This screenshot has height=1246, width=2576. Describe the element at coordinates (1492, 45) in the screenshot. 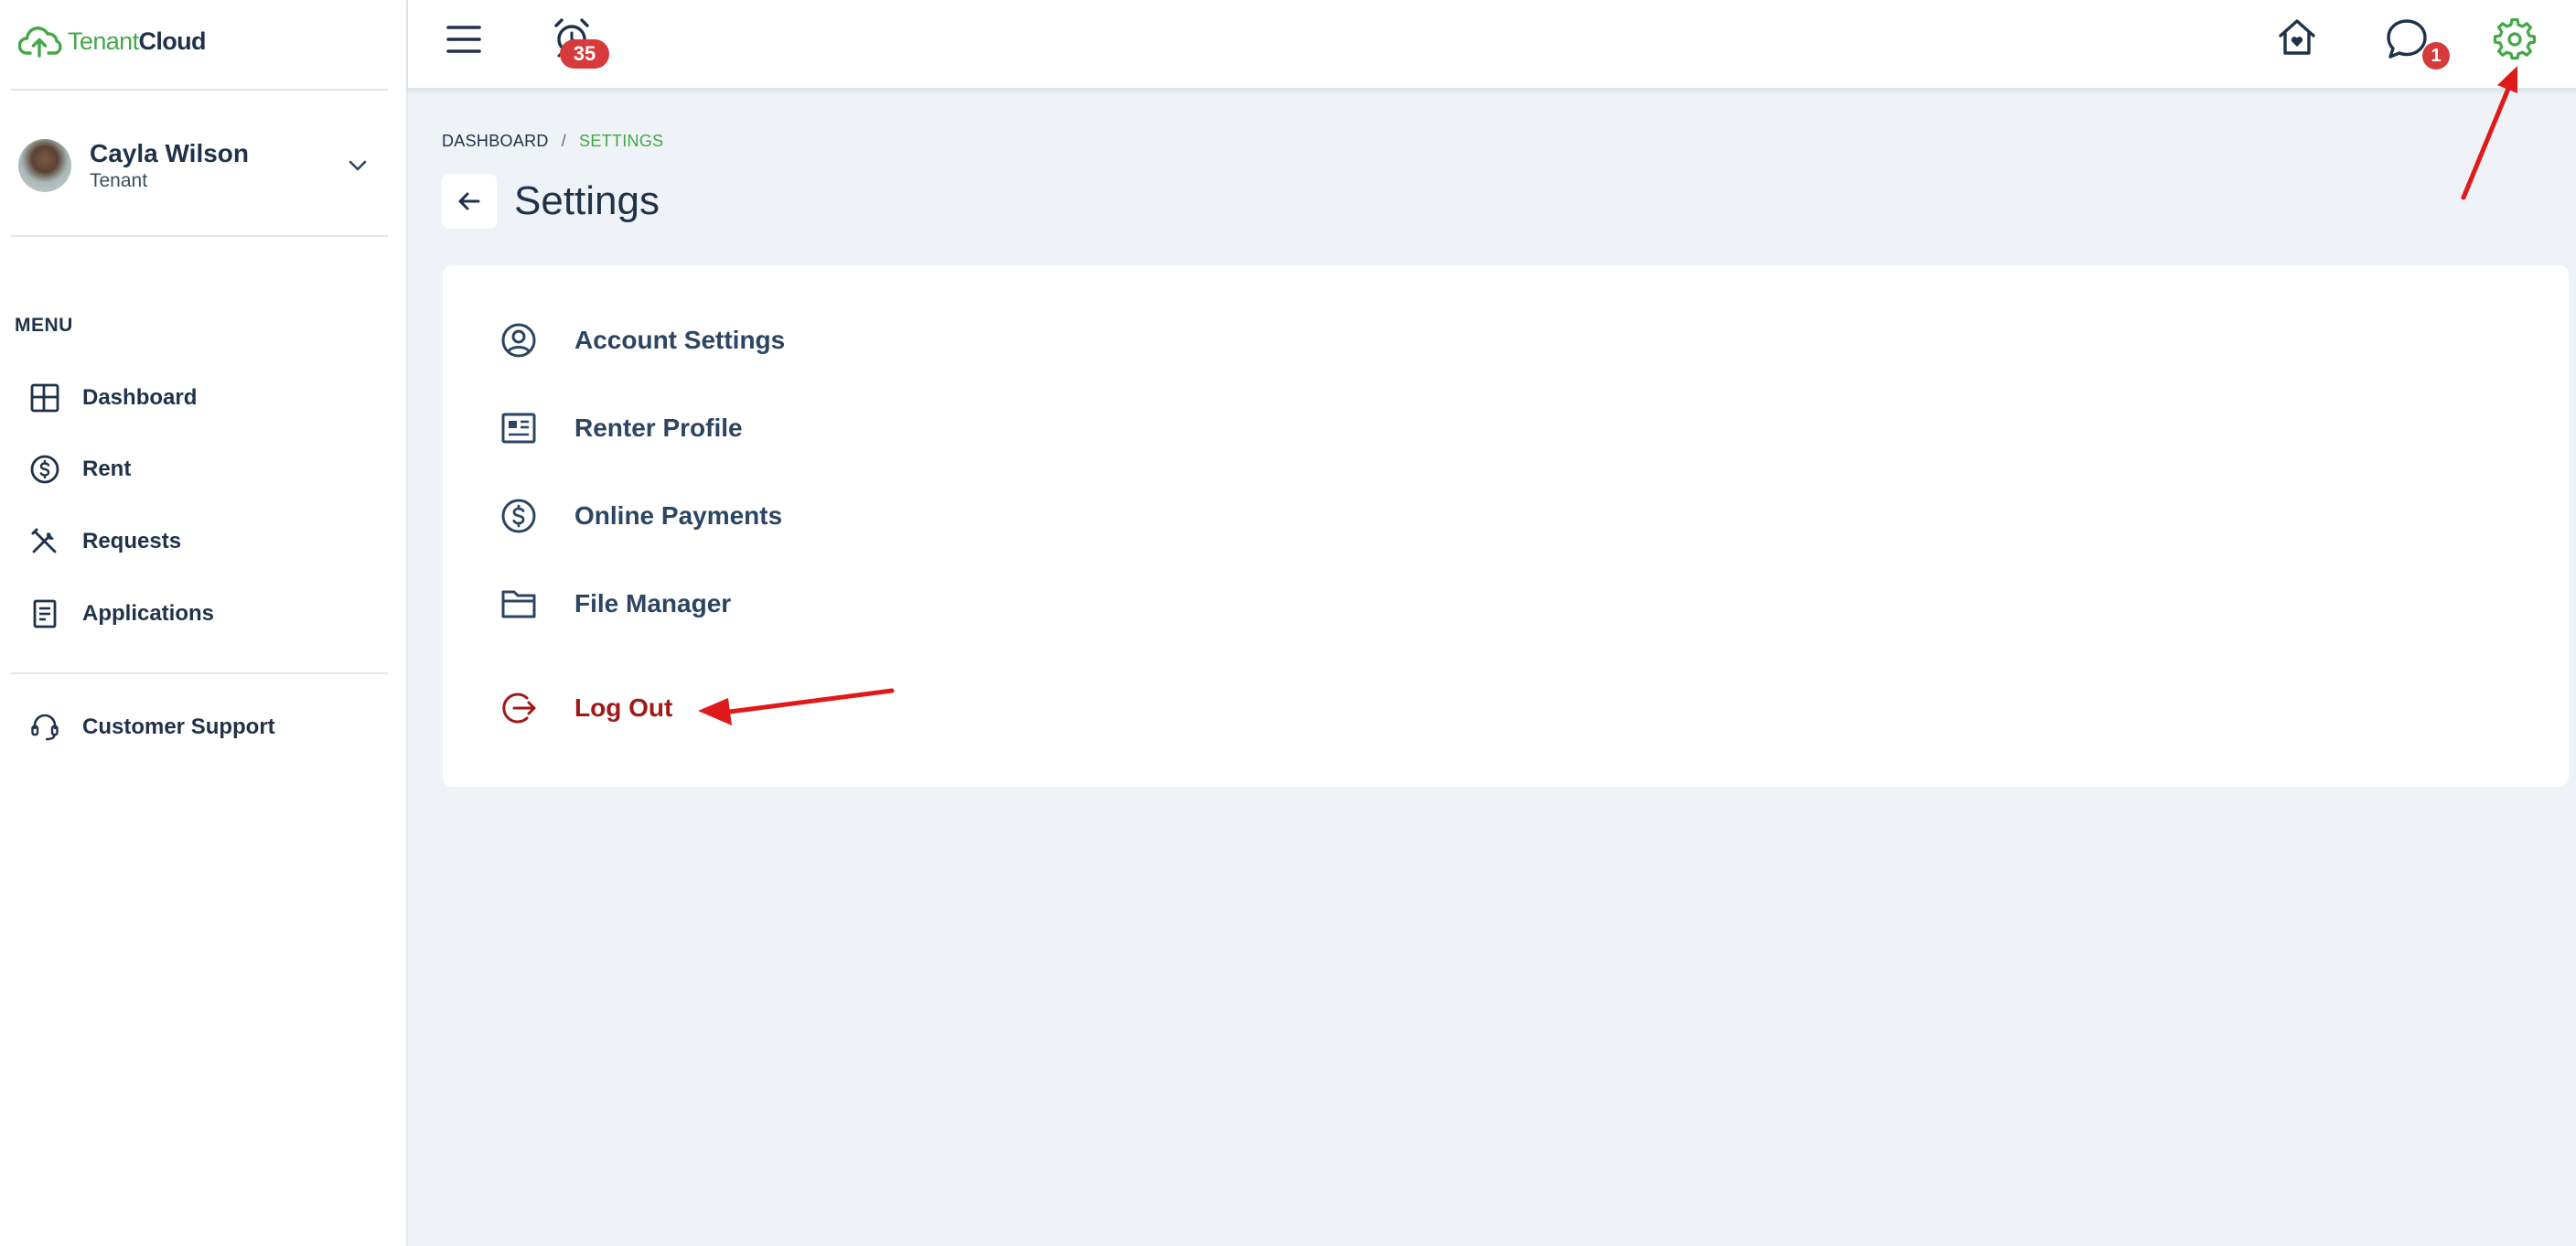

I see `top-bar: 35 1` at that location.